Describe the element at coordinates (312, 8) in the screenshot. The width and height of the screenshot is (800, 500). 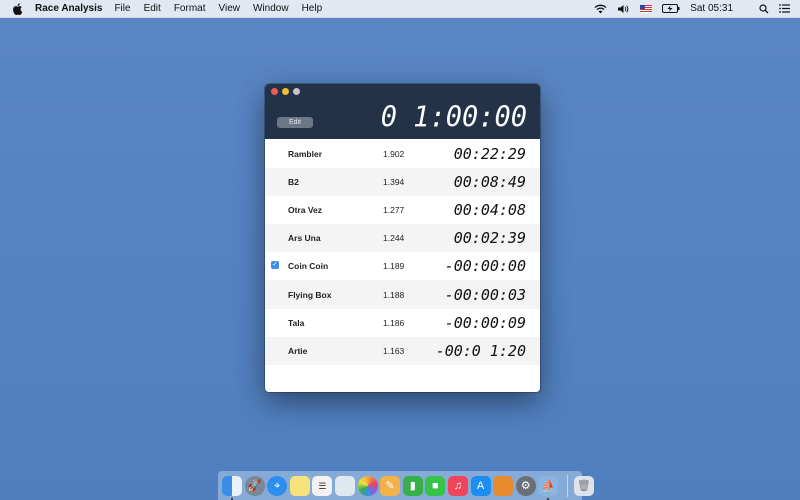
I see `menu-help: Help` at that location.